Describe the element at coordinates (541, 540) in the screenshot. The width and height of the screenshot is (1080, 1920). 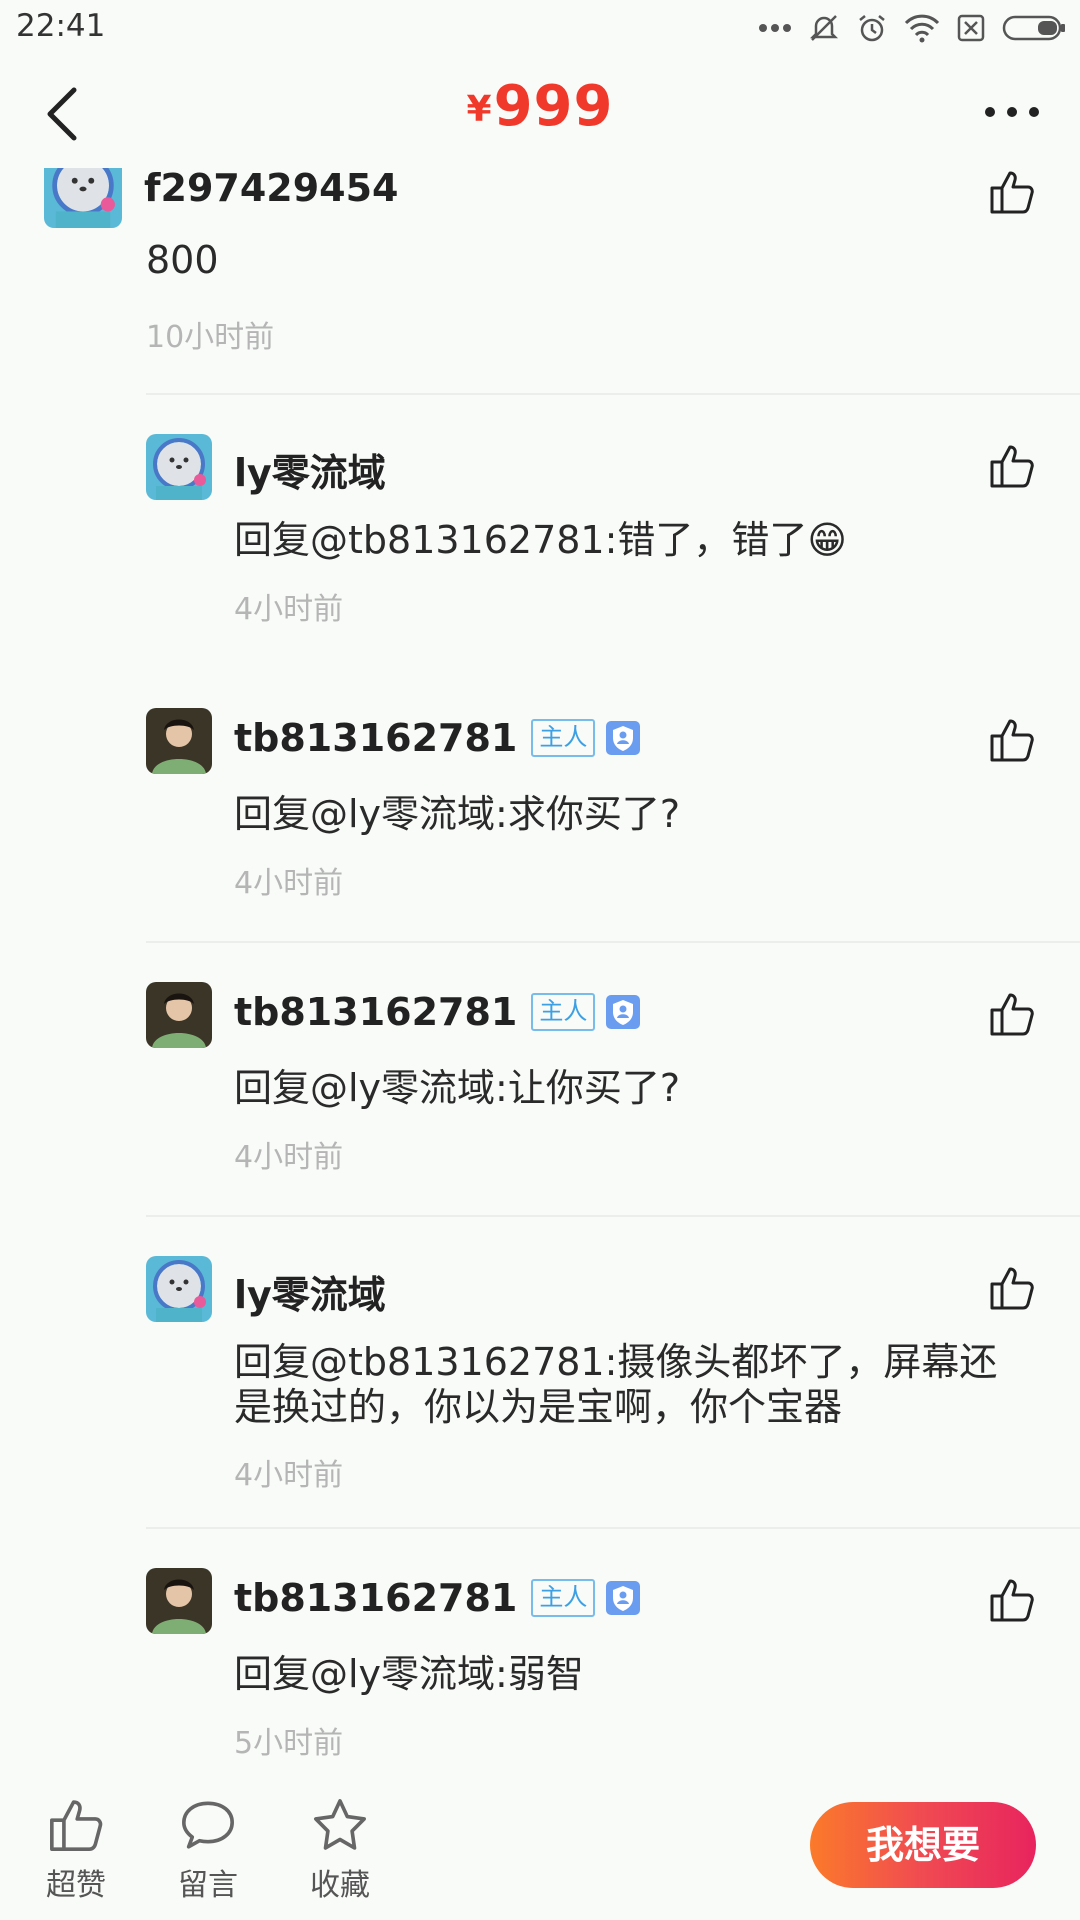
I see `reply-text: 回复@tb813162781:错了，错了😁` at that location.